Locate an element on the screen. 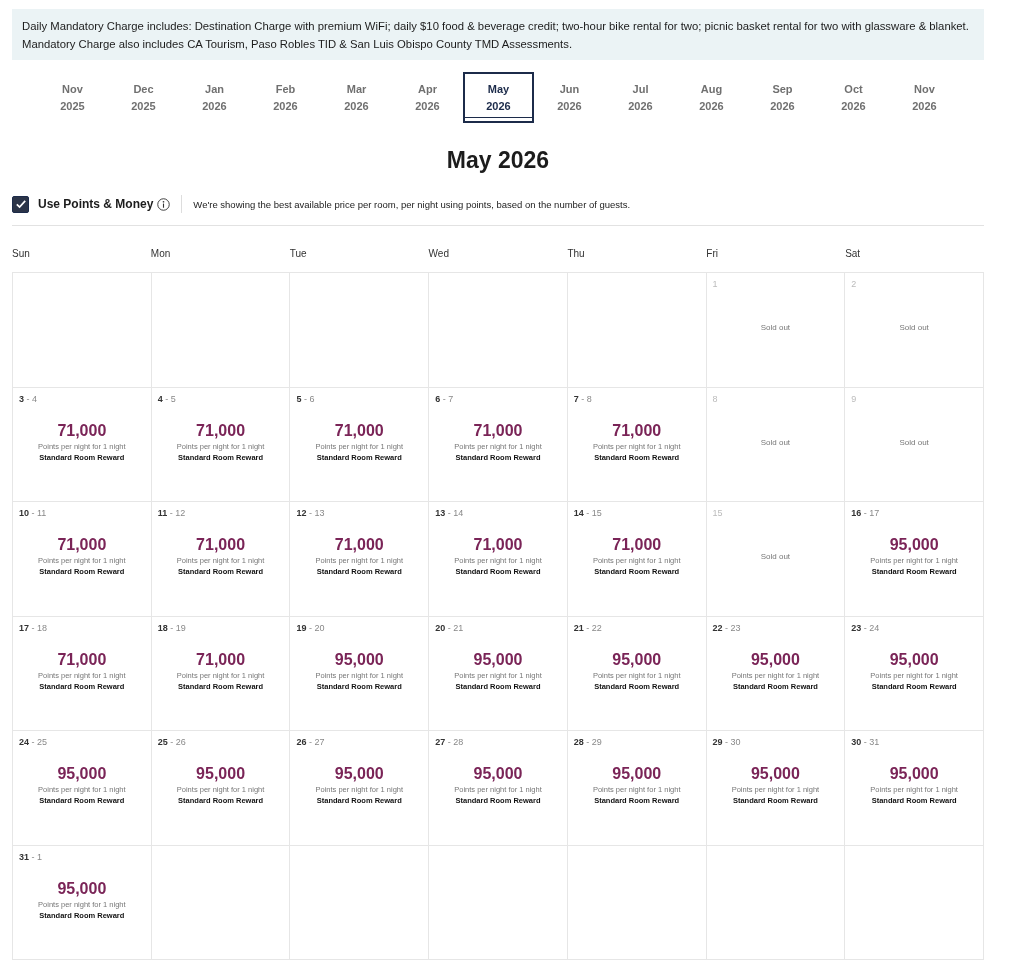  points-checkbox is located at coordinates (20, 204).